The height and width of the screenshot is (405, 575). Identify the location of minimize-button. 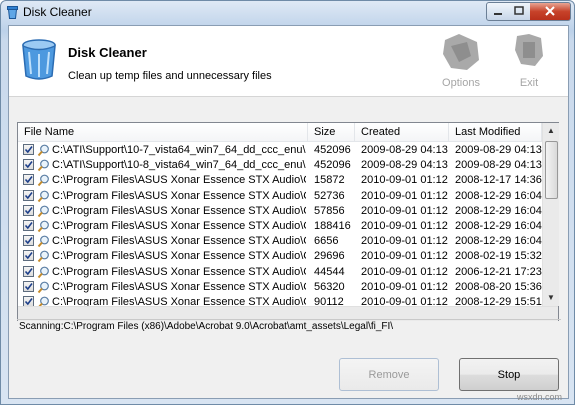
(498, 11).